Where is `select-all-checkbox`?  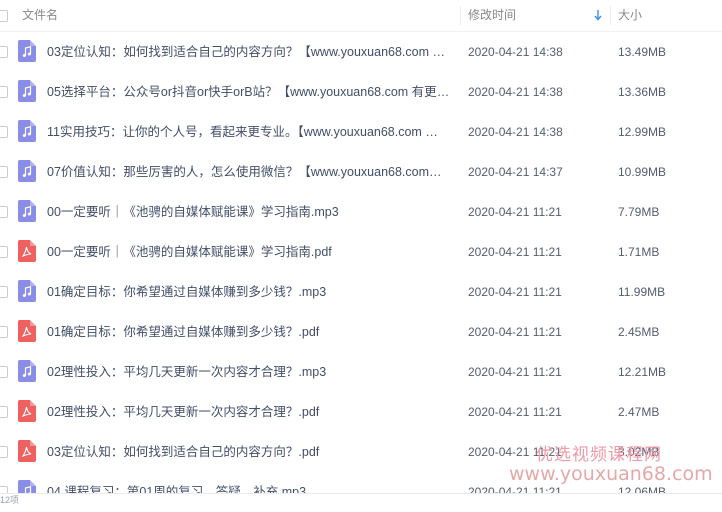 select-all-checkbox is located at coordinates (4, 16).